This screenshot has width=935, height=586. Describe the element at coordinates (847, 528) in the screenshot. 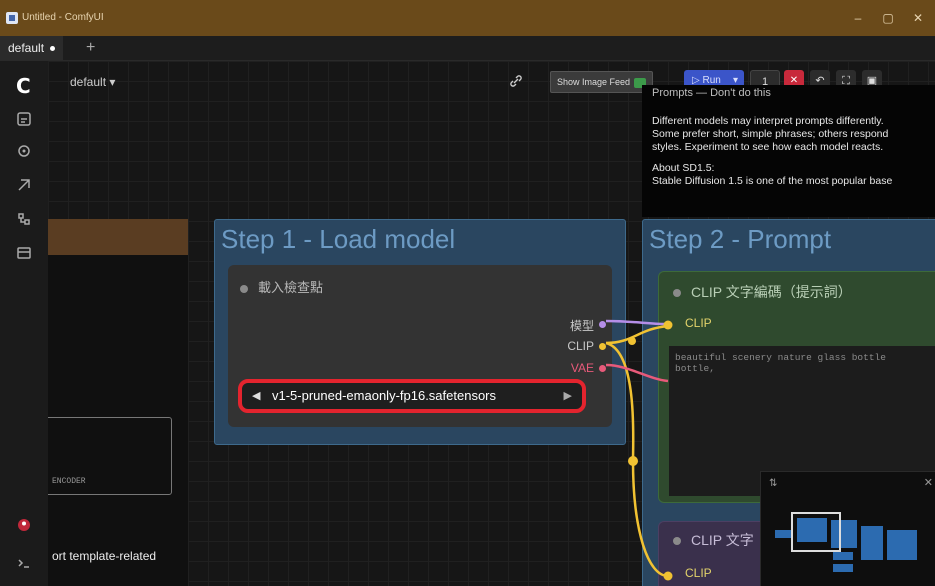

I see `minimap: ⇅ ✕` at that location.